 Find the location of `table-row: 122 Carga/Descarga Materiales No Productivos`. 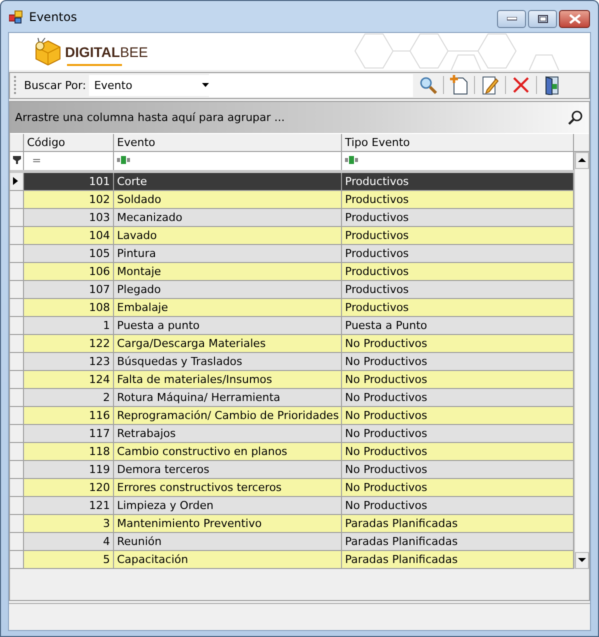

table-row: 122 Carga/Descarga Materiales No Productivos is located at coordinates (292, 343).